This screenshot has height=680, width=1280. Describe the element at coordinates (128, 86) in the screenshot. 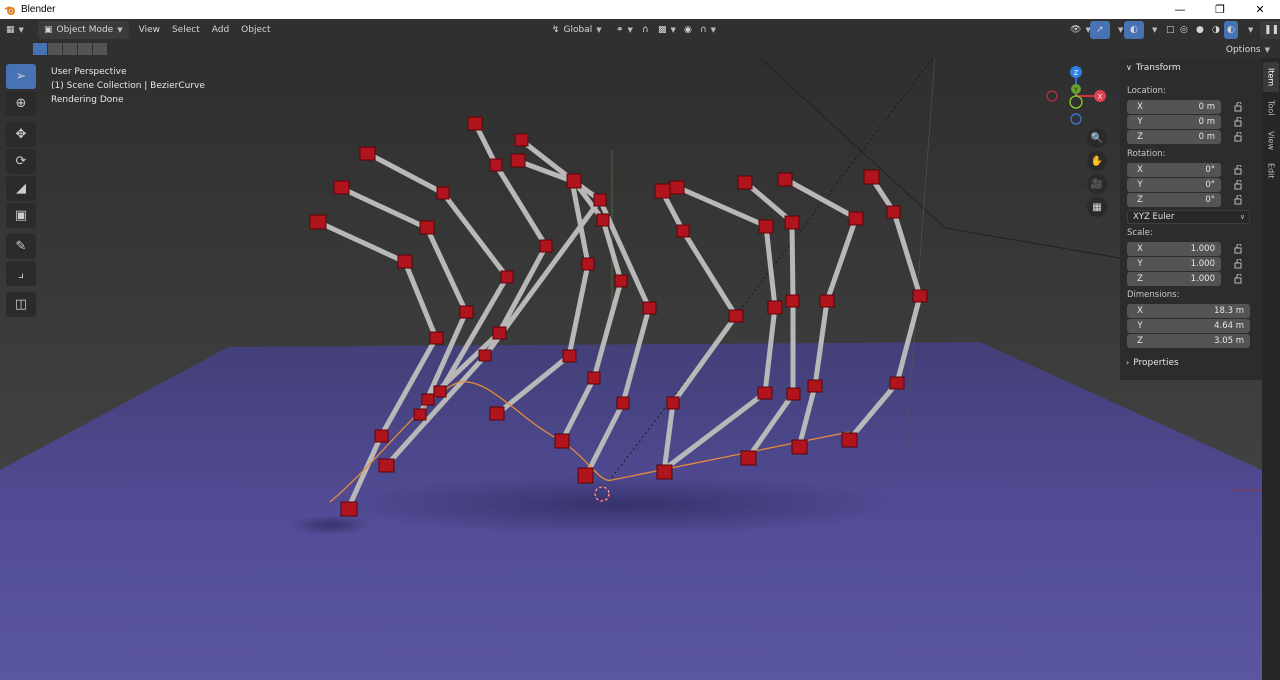

I see `collection-label: (1) Scene Collection | BezierCurve` at that location.